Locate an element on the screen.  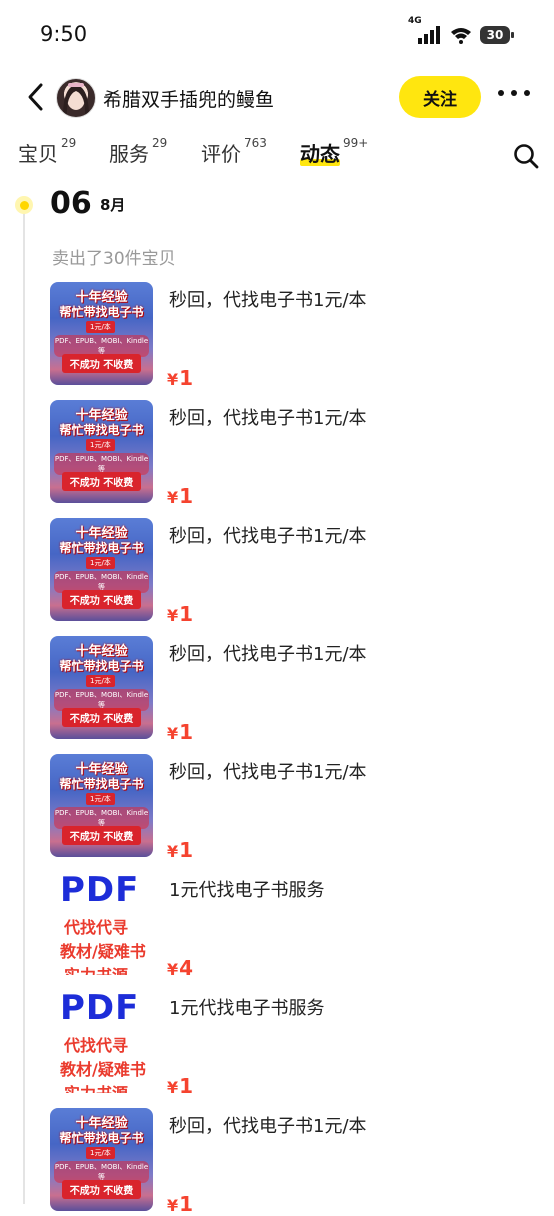
search-icon is located at coordinates (526, 156).